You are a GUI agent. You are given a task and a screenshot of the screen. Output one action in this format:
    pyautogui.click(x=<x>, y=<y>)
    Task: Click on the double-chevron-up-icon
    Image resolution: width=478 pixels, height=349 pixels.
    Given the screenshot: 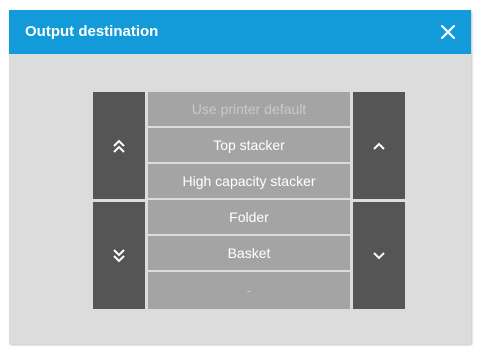 What is the action you would take?
    pyautogui.click(x=119, y=146)
    